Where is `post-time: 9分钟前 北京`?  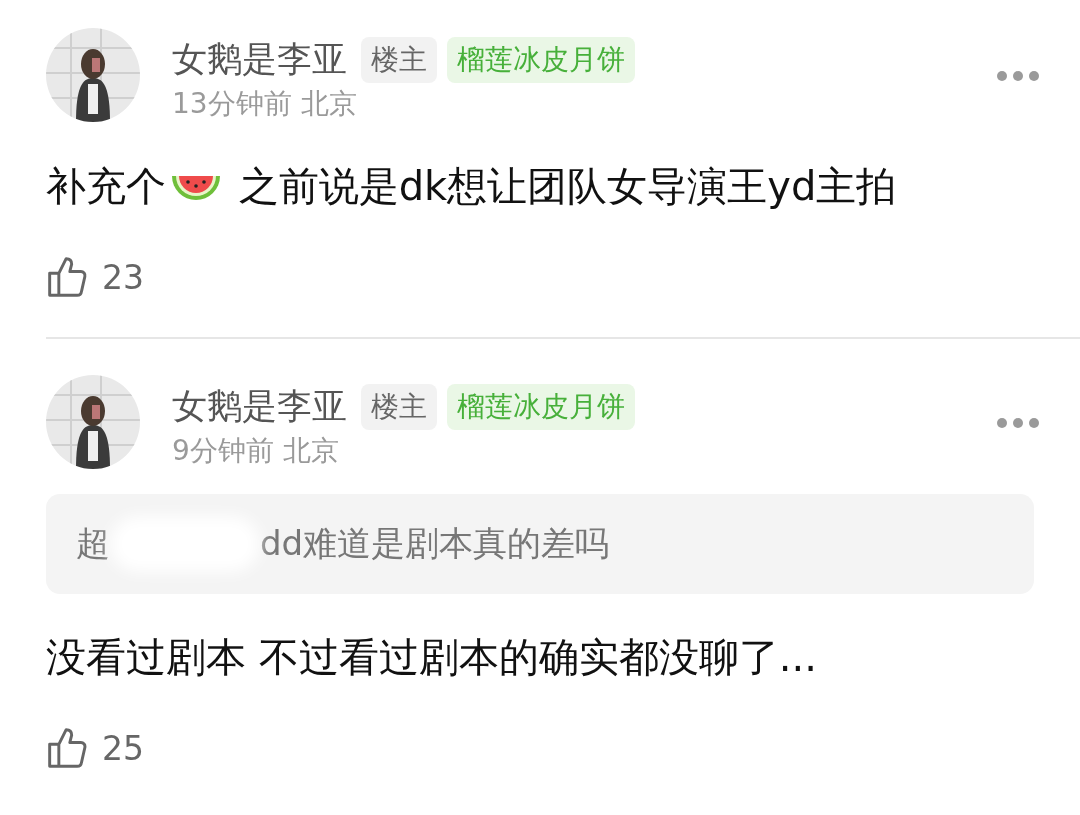
post-time: 9分钟前 北京 is located at coordinates (256, 451).